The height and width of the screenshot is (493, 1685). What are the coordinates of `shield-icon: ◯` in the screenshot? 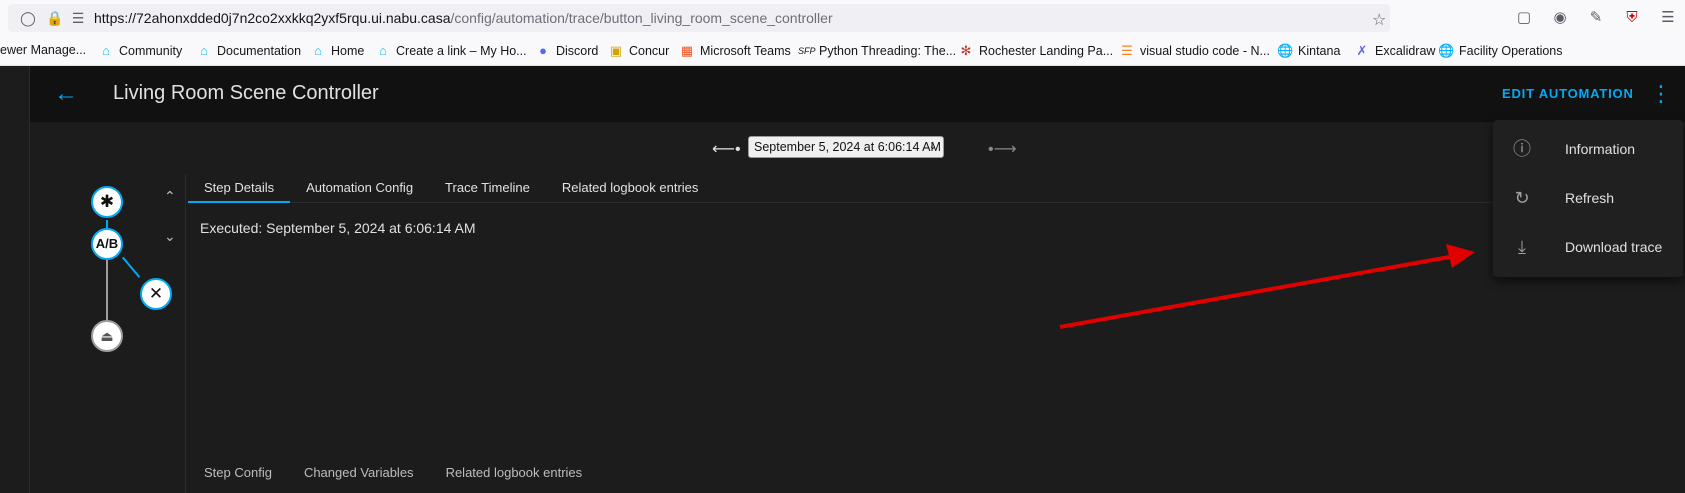 It's located at (28, 18).